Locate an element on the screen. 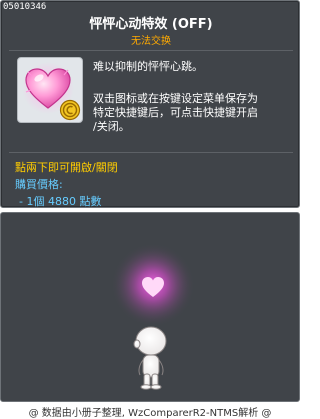  toggle-hint: 點兩下即可開啟/關閉 is located at coordinates (66, 167).